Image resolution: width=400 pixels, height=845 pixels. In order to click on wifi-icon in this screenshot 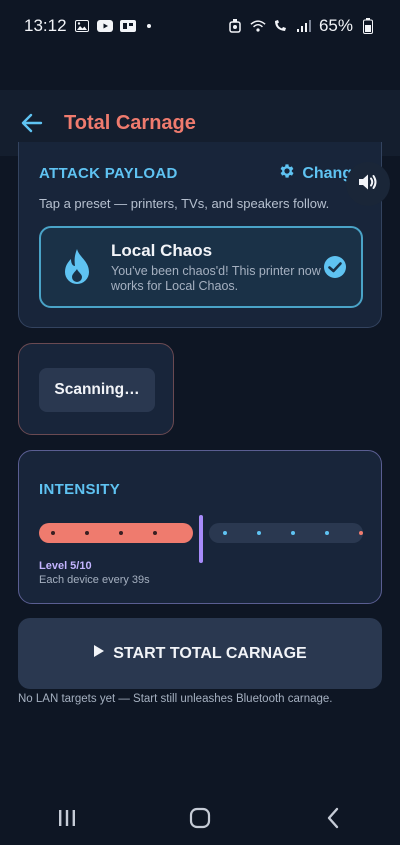, I will do `click(258, 26)`.